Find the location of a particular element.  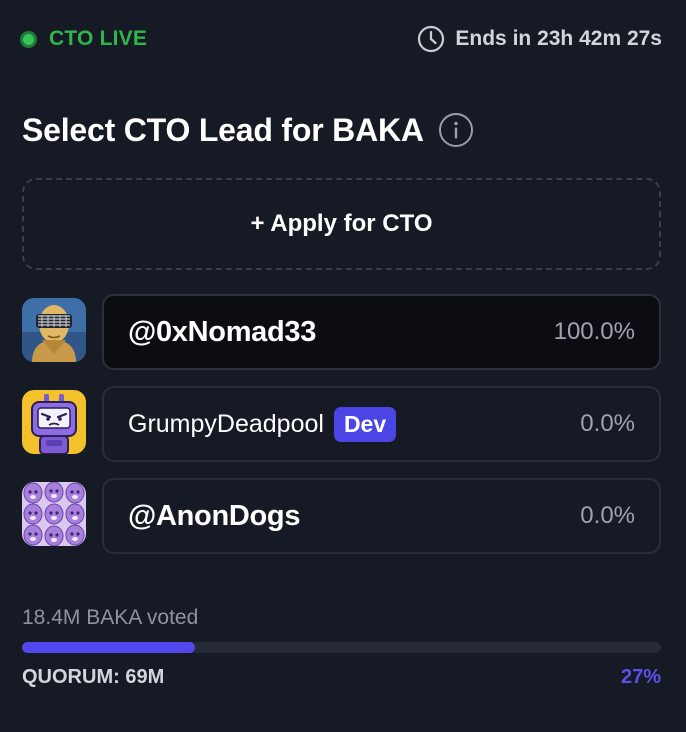

title-row: Select CTO Lead for BAKA is located at coordinates (248, 130).